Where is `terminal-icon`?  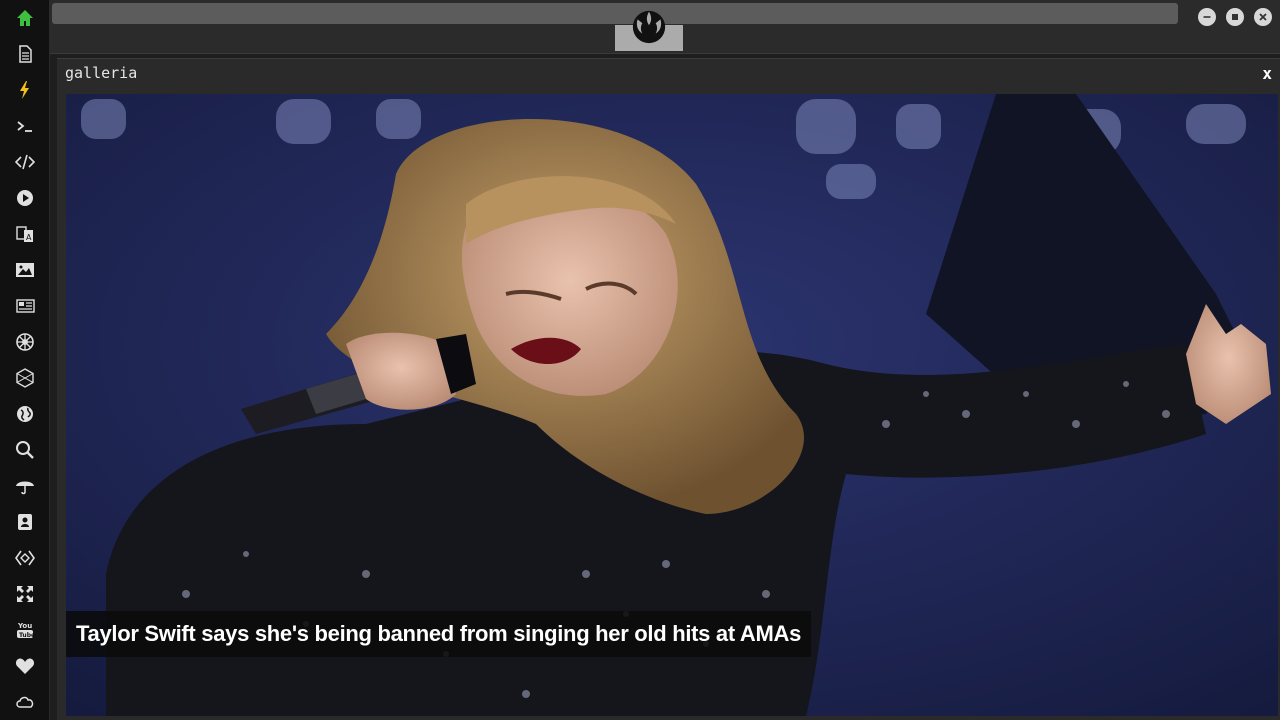 terminal-icon is located at coordinates (25, 126).